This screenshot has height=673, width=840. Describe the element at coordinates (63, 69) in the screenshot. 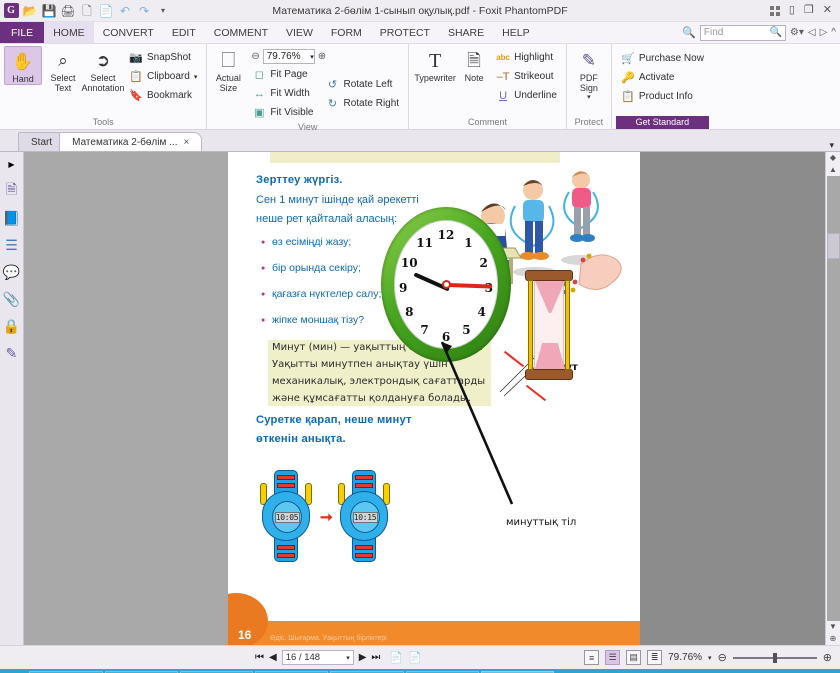

I see `select-text-button: ⌕ Select Text` at that location.